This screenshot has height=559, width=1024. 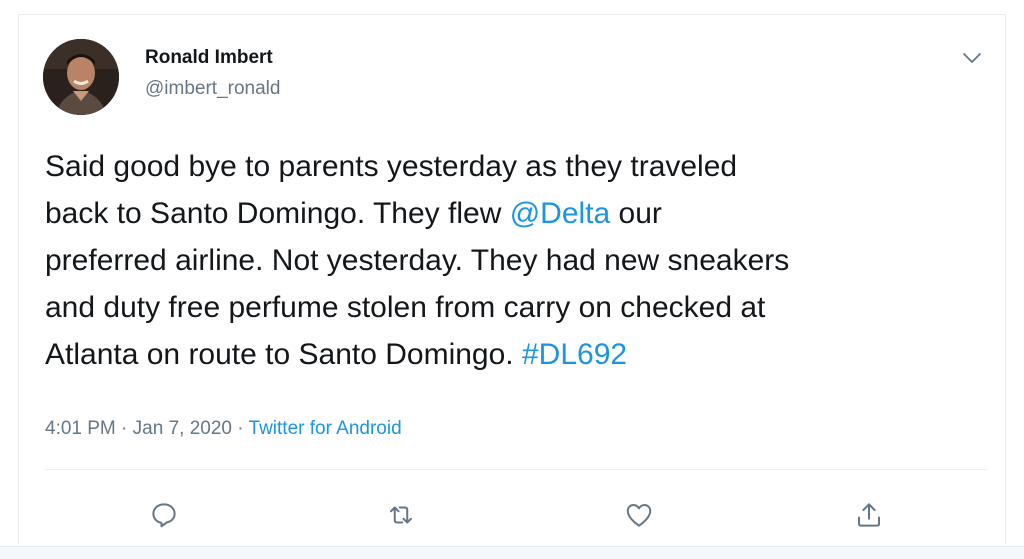 What do you see at coordinates (209, 58) in the screenshot?
I see `display-name: Ronald Imbert` at bounding box center [209, 58].